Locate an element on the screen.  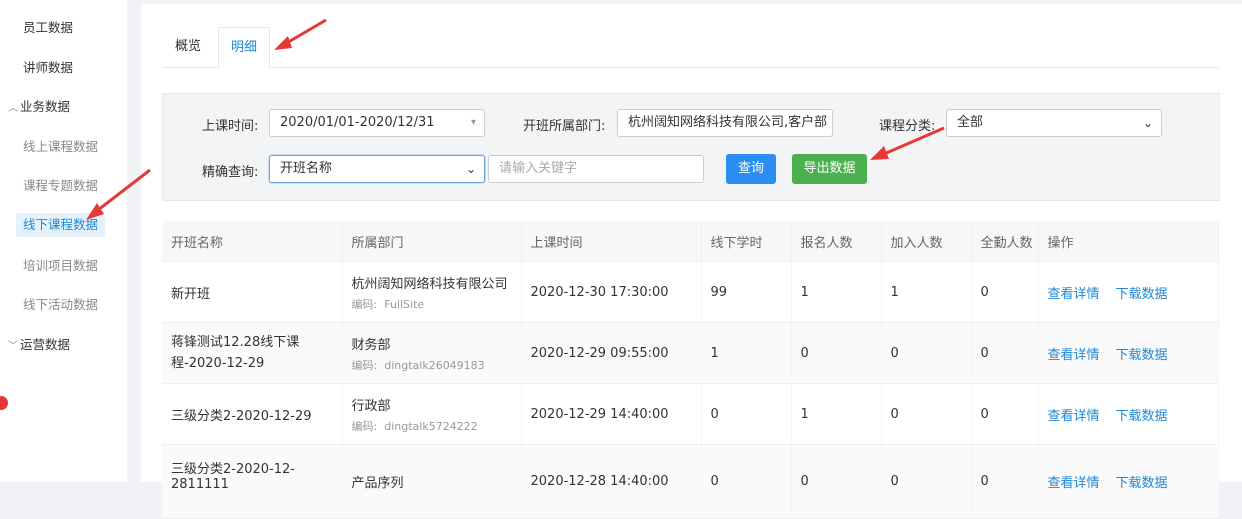
precise-query-select: 开班名称 ⌄ is located at coordinates (377, 169).